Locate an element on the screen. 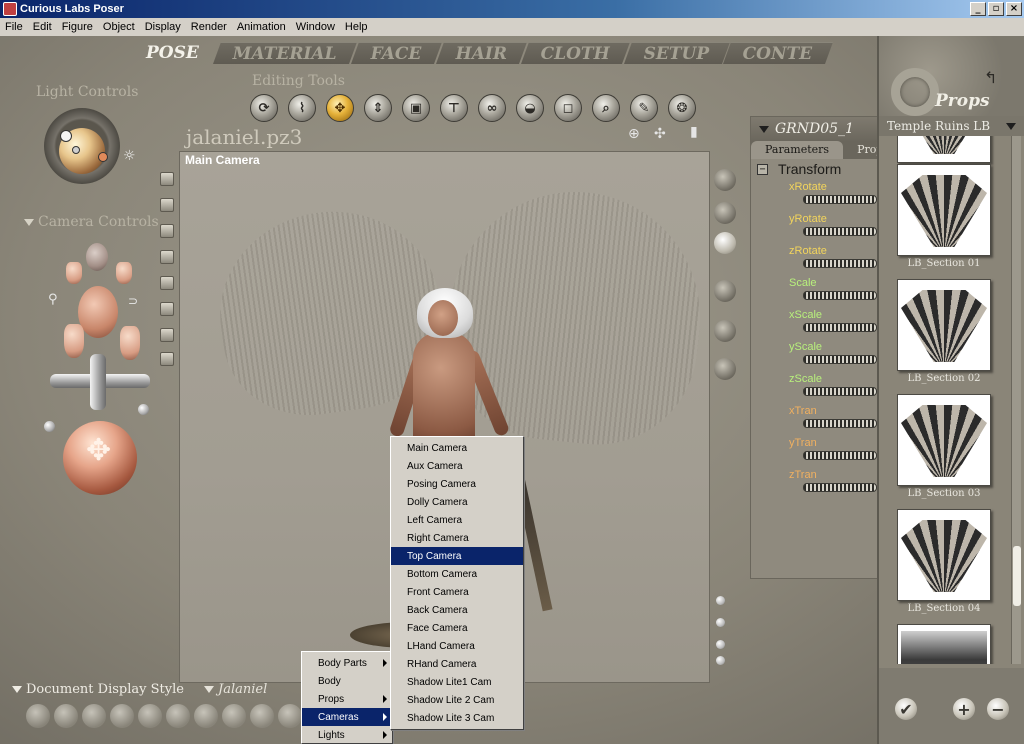 The height and width of the screenshot is (744, 1024). grouping-tool-icon: ◻ is located at coordinates (568, 108).